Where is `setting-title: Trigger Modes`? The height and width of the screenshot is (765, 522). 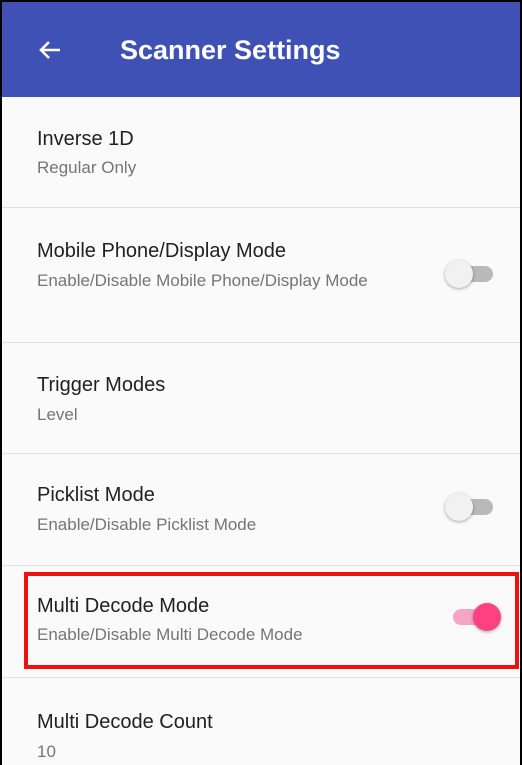 setting-title: Trigger Modes is located at coordinates (101, 385).